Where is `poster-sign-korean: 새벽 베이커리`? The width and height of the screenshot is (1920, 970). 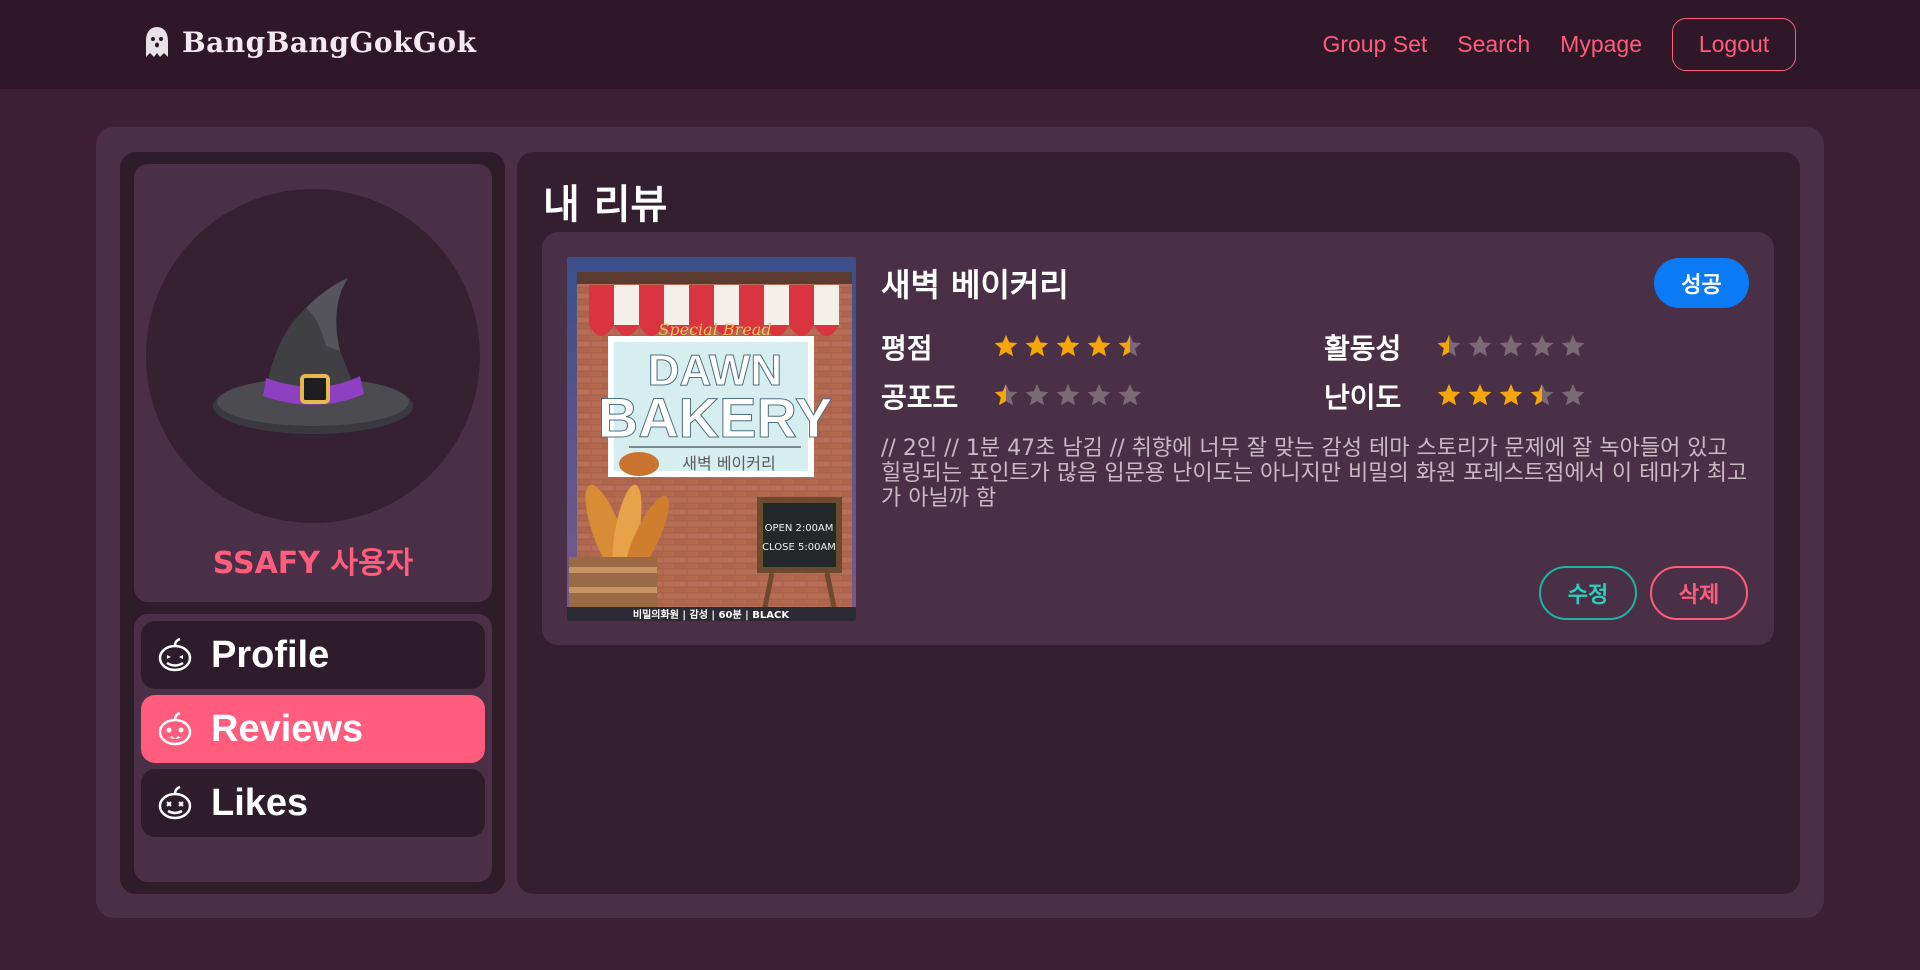 poster-sign-korean: 새벽 베이커리 is located at coordinates (728, 463).